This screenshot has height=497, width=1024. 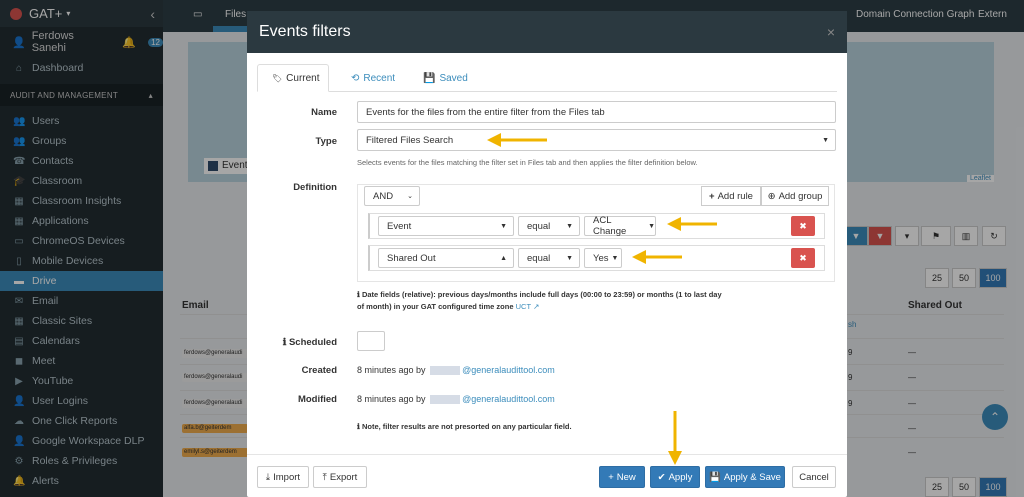 What do you see at coordinates (305, 31) in the screenshot?
I see `modal-title: Events filters` at bounding box center [305, 31].